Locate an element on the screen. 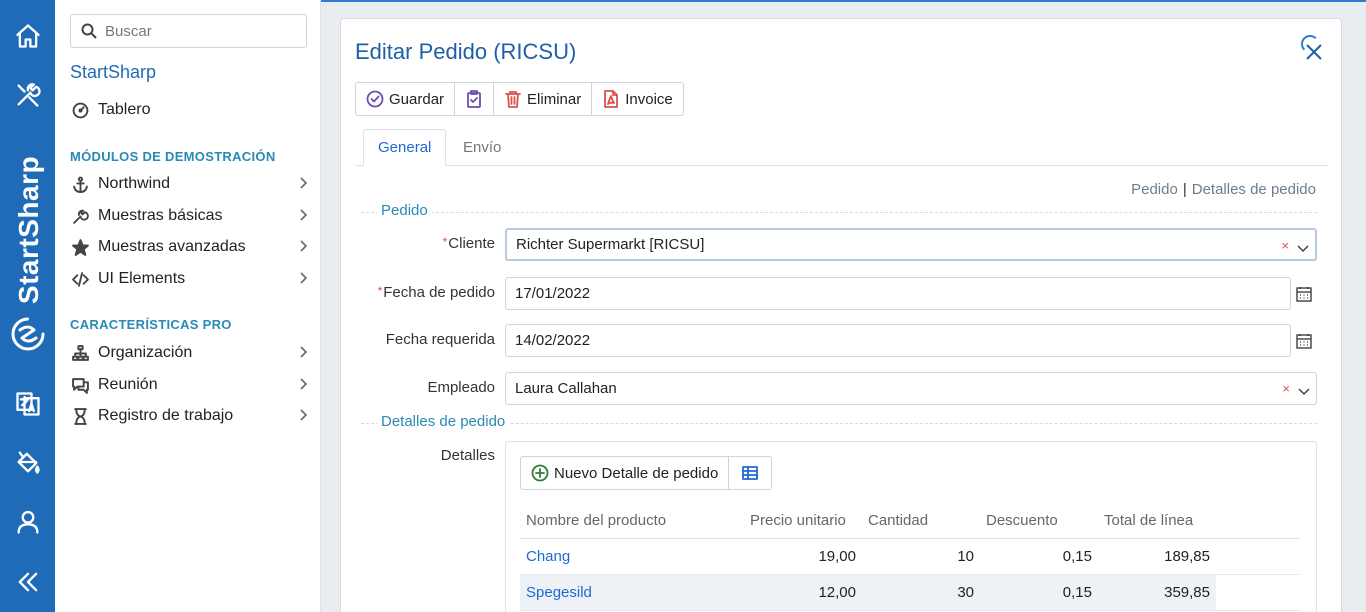  brand-vertical-text: StartSharp is located at coordinates (28, 230).